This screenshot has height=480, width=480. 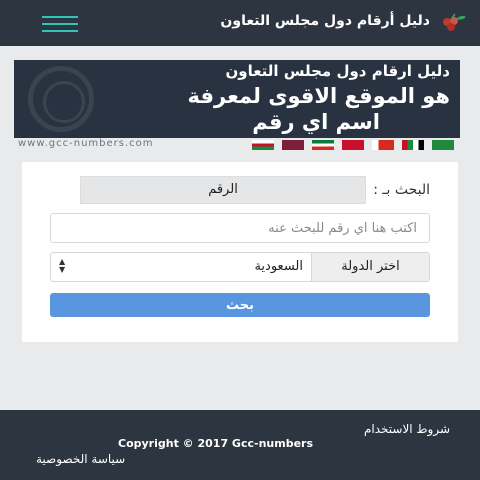 What do you see at coordinates (216, 443) in the screenshot?
I see `copyright-text: Copyright © 2017 Gcc-numbers` at bounding box center [216, 443].